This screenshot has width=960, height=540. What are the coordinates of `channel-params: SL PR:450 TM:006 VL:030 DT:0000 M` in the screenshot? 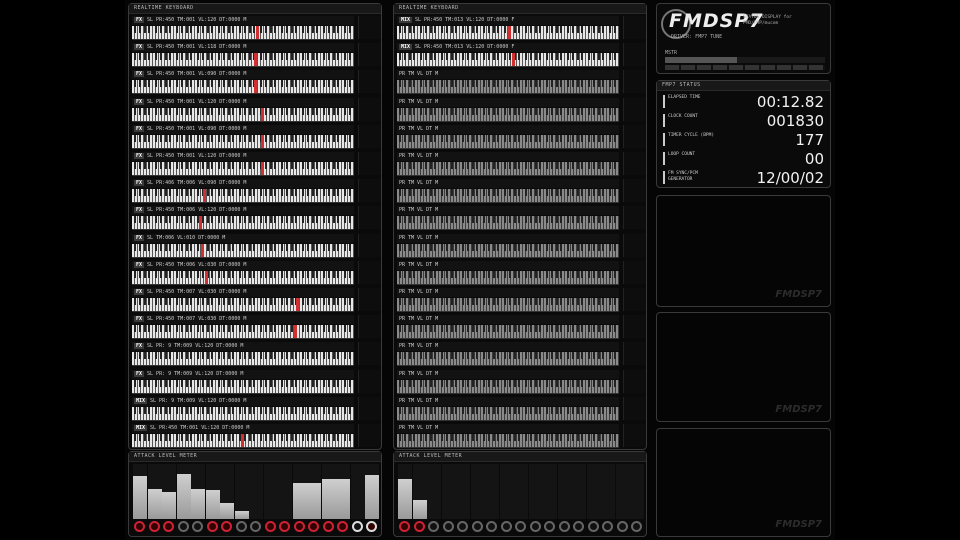 It's located at (197, 264).